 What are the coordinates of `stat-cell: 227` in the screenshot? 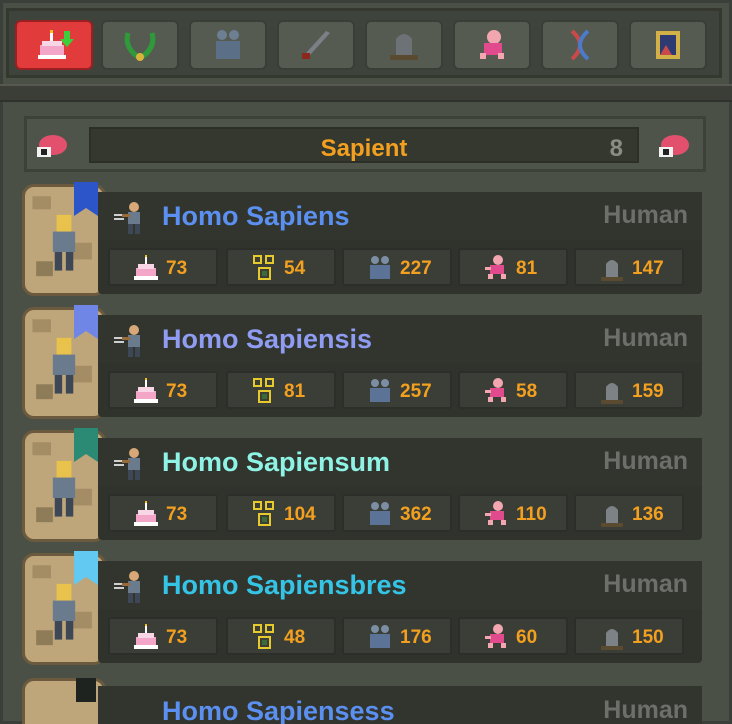 It's located at (397, 267).